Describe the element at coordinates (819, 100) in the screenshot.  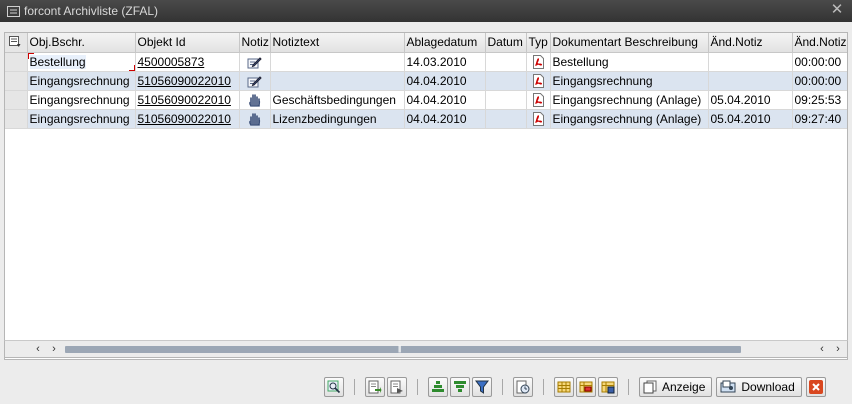
I see `aend-notiz-time-cell: 09:25:53` at that location.